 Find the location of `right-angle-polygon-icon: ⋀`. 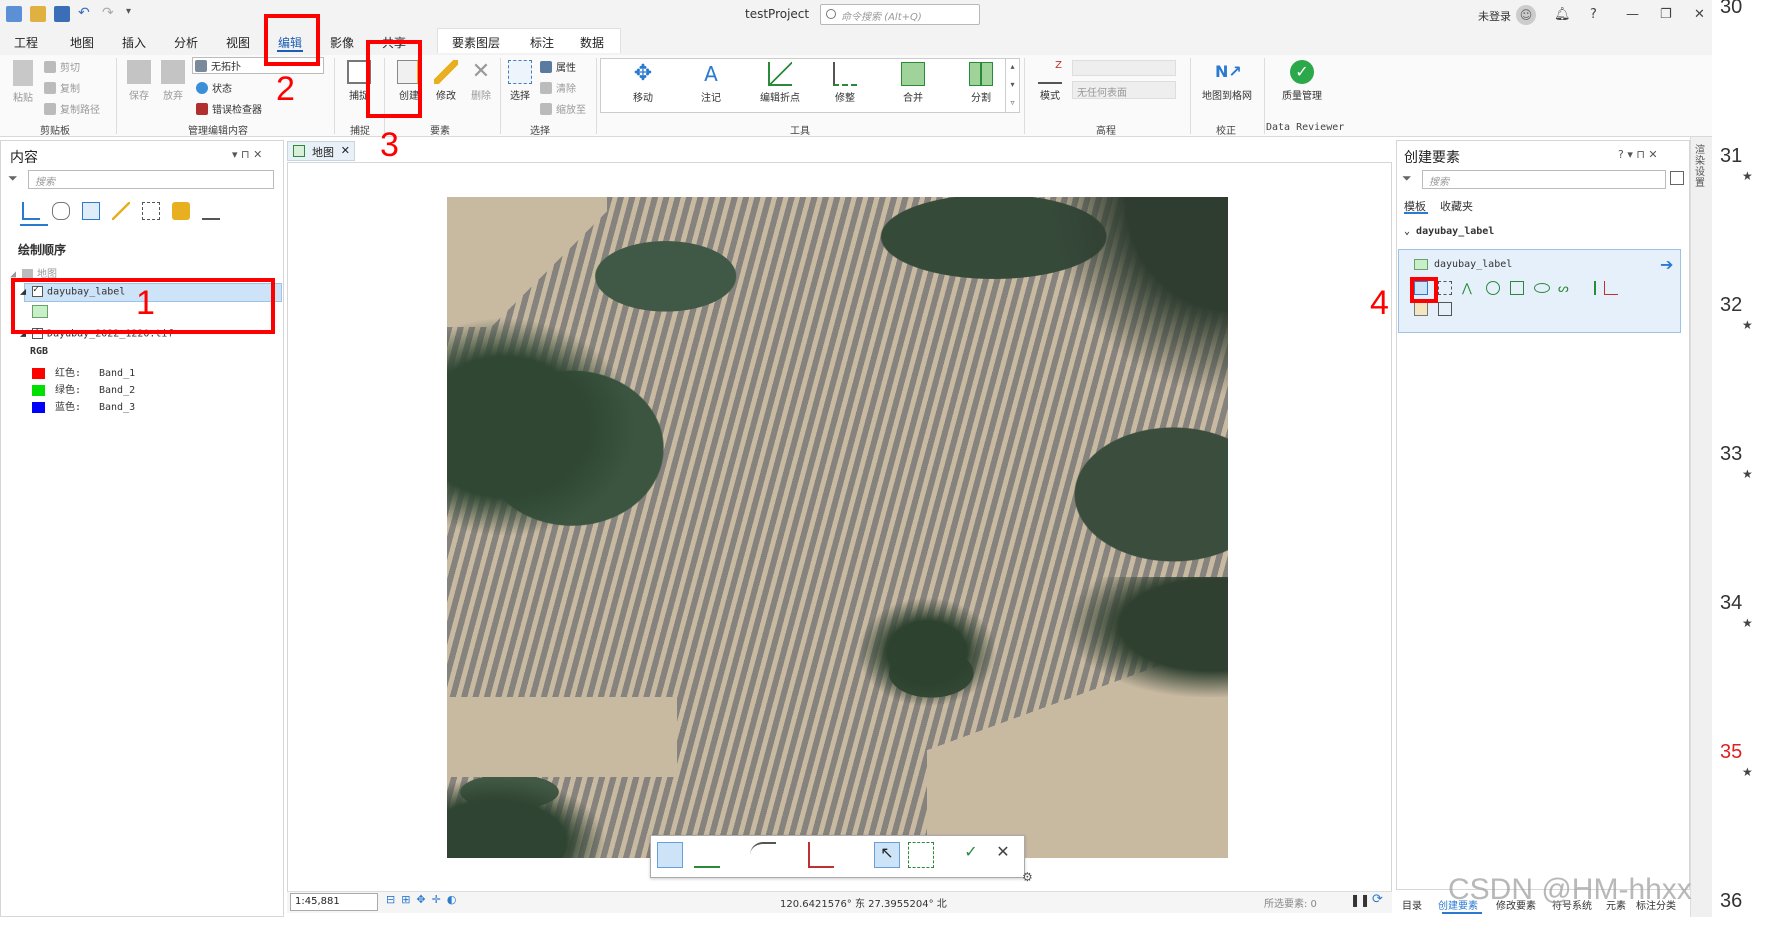

right-angle-polygon-icon: ⋀ is located at coordinates (1469, 288).